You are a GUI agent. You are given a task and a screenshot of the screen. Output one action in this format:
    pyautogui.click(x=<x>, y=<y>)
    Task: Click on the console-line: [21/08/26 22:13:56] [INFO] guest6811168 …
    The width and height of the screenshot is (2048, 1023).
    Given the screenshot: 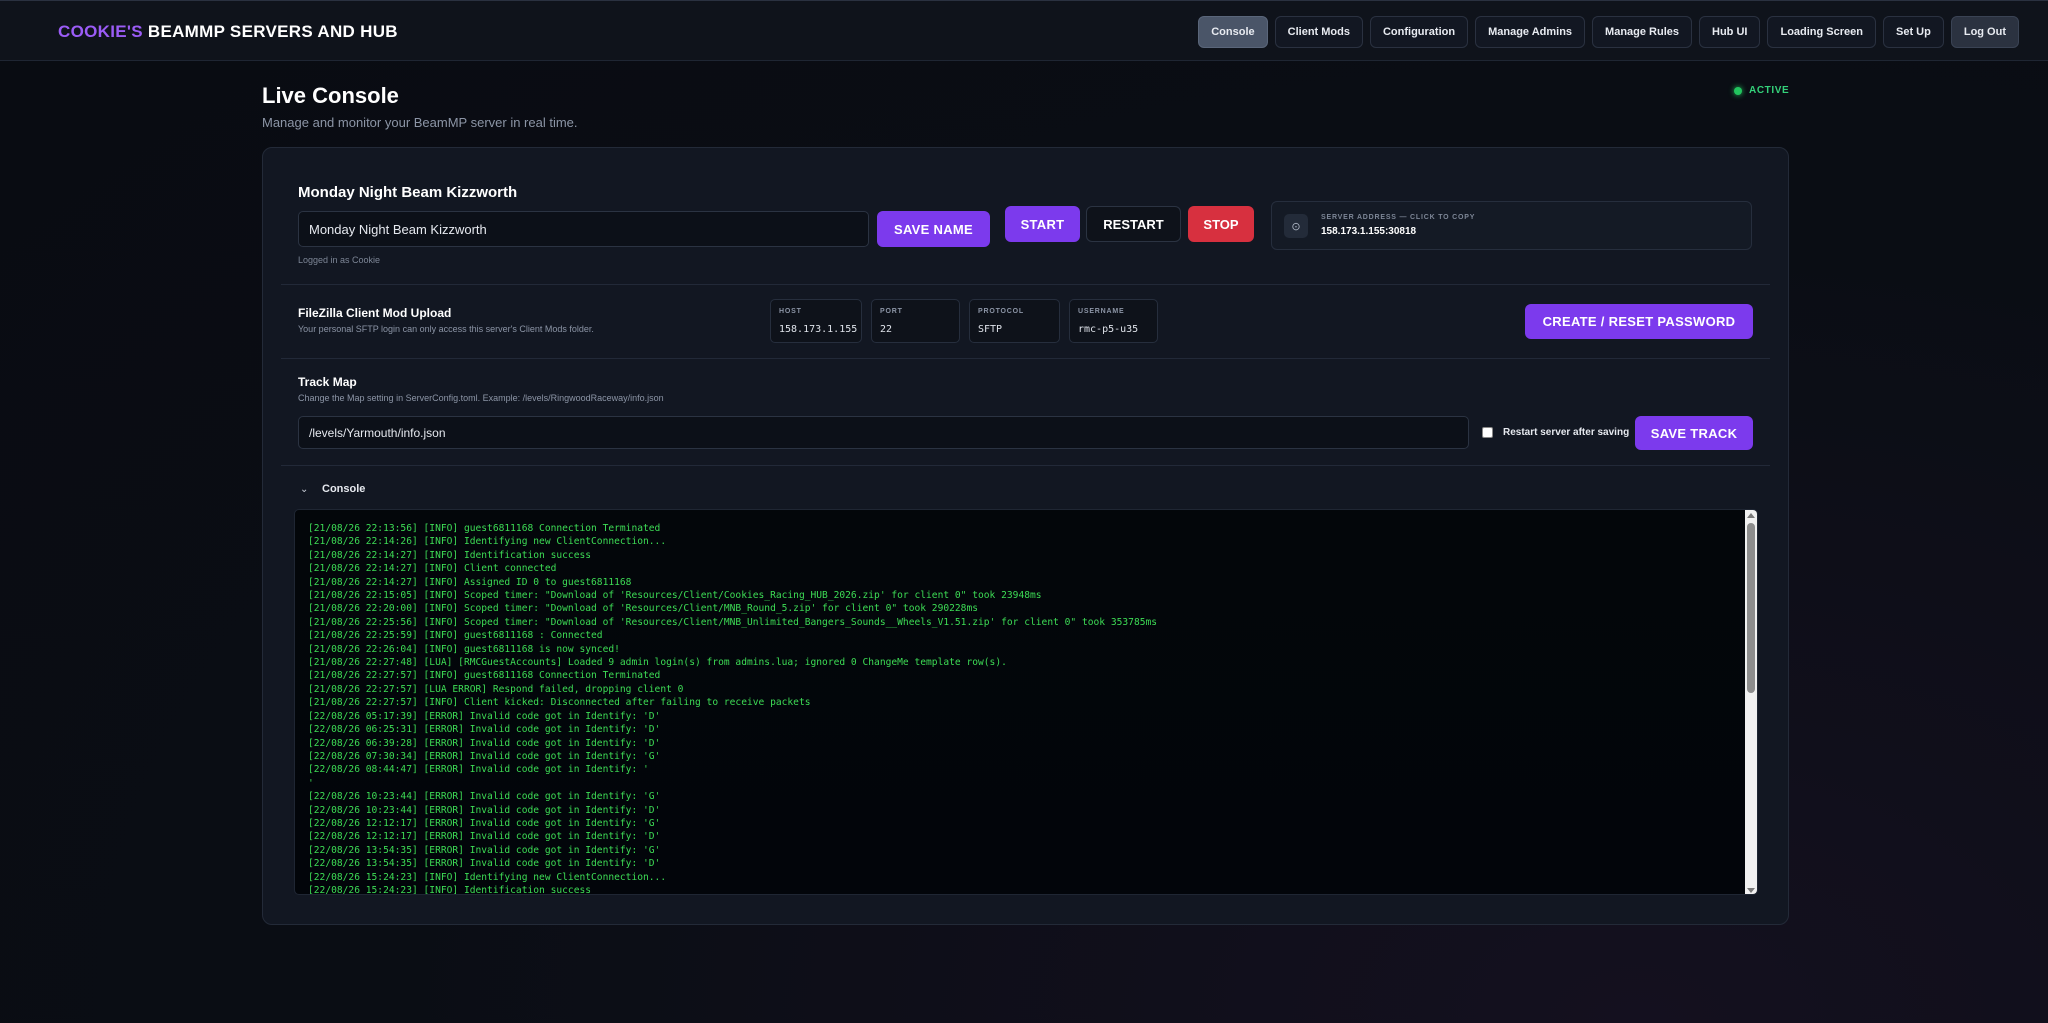 What is the action you would take?
    pyautogui.click(x=484, y=528)
    